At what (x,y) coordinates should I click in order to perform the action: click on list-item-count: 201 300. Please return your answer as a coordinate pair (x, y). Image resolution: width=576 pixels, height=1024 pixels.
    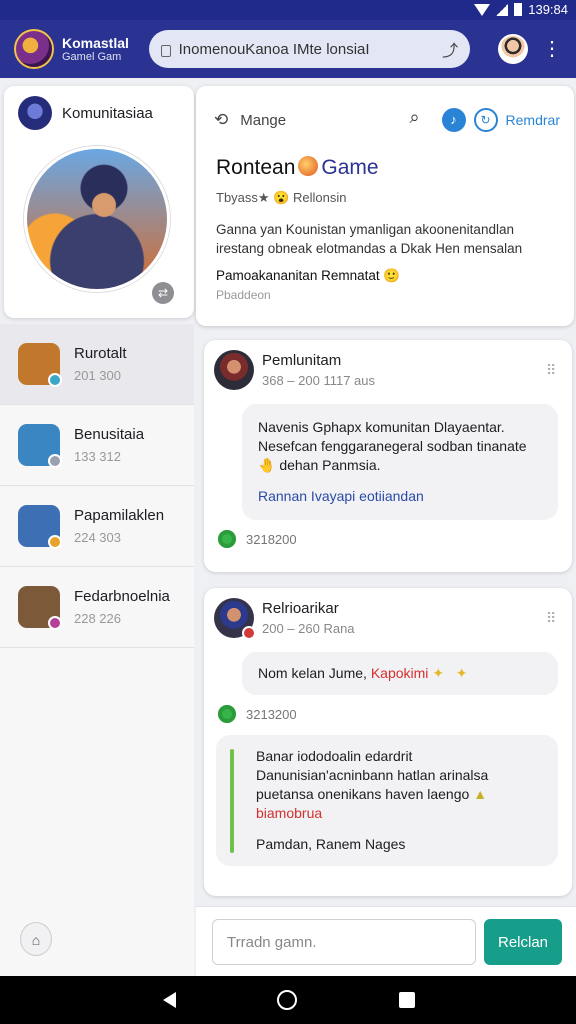
    Looking at the image, I should click on (97, 375).